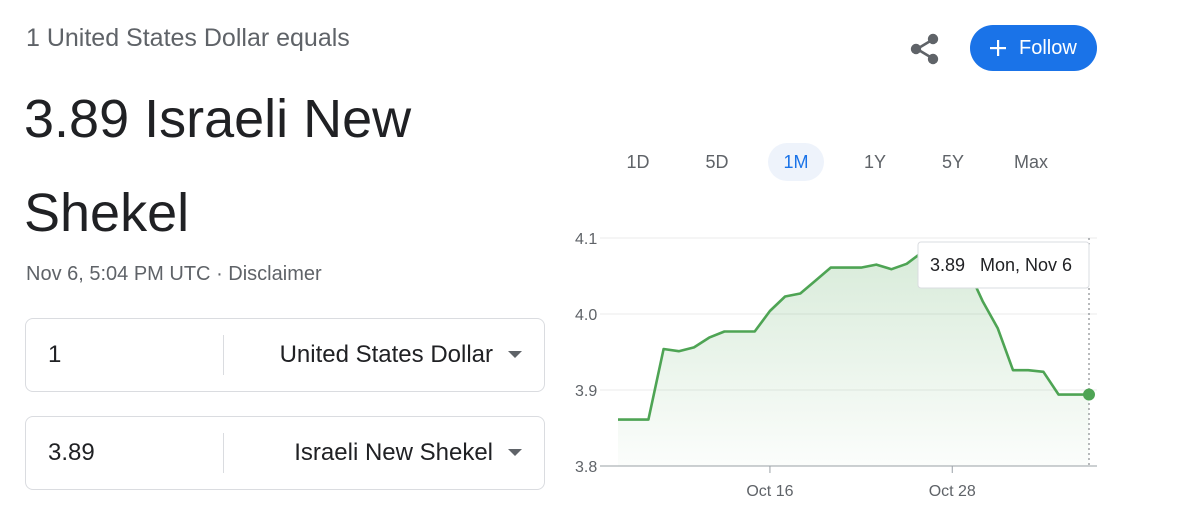 This screenshot has width=1200, height=511. What do you see at coordinates (952, 491) in the screenshot?
I see `x-tick-label: Oct 28` at bounding box center [952, 491].